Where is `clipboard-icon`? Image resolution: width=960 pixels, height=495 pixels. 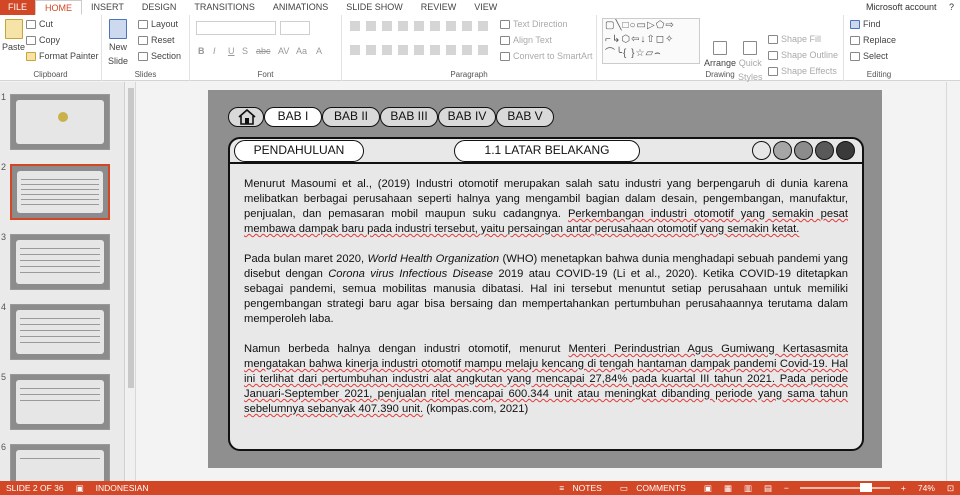 clipboard-icon is located at coordinates (13, 29).